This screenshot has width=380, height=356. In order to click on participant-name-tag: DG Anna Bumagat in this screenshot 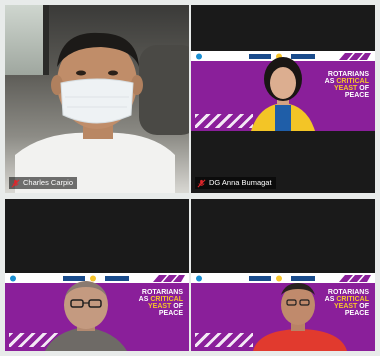, I will do `click(235, 183)`.